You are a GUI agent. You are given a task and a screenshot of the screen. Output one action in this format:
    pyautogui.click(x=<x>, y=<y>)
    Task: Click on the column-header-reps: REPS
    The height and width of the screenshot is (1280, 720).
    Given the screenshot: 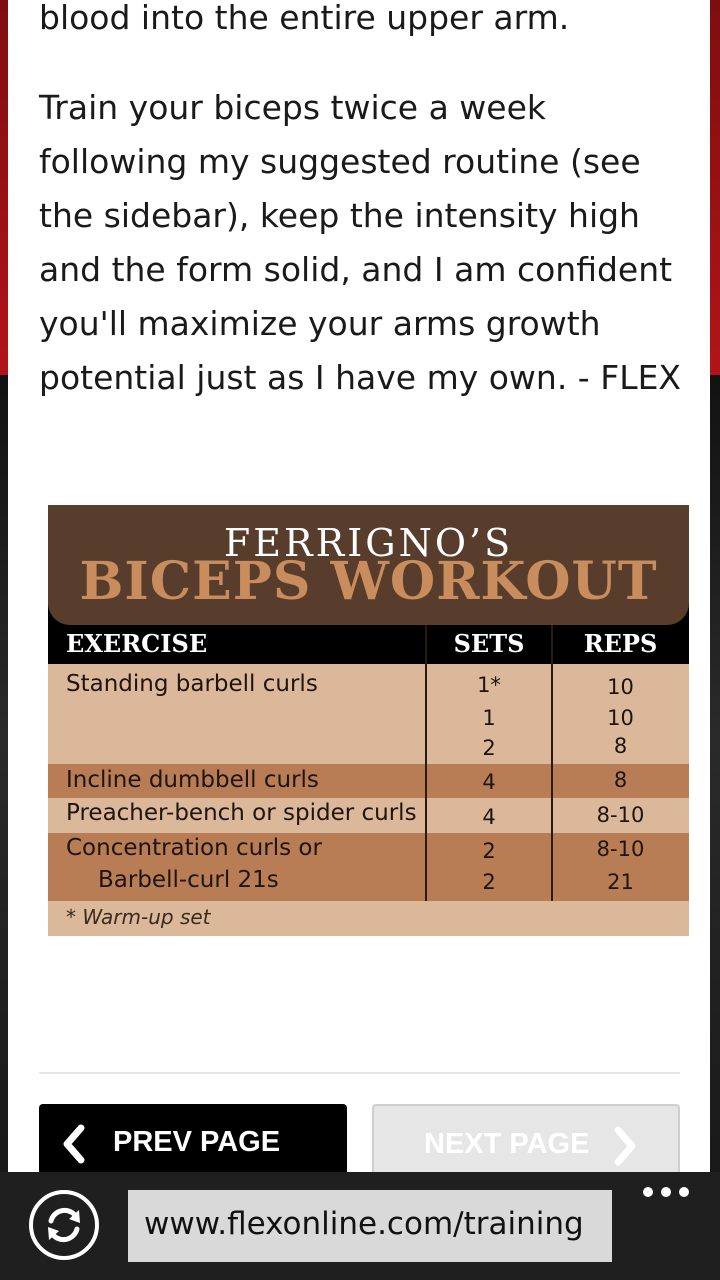 What is the action you would take?
    pyautogui.click(x=620, y=643)
    